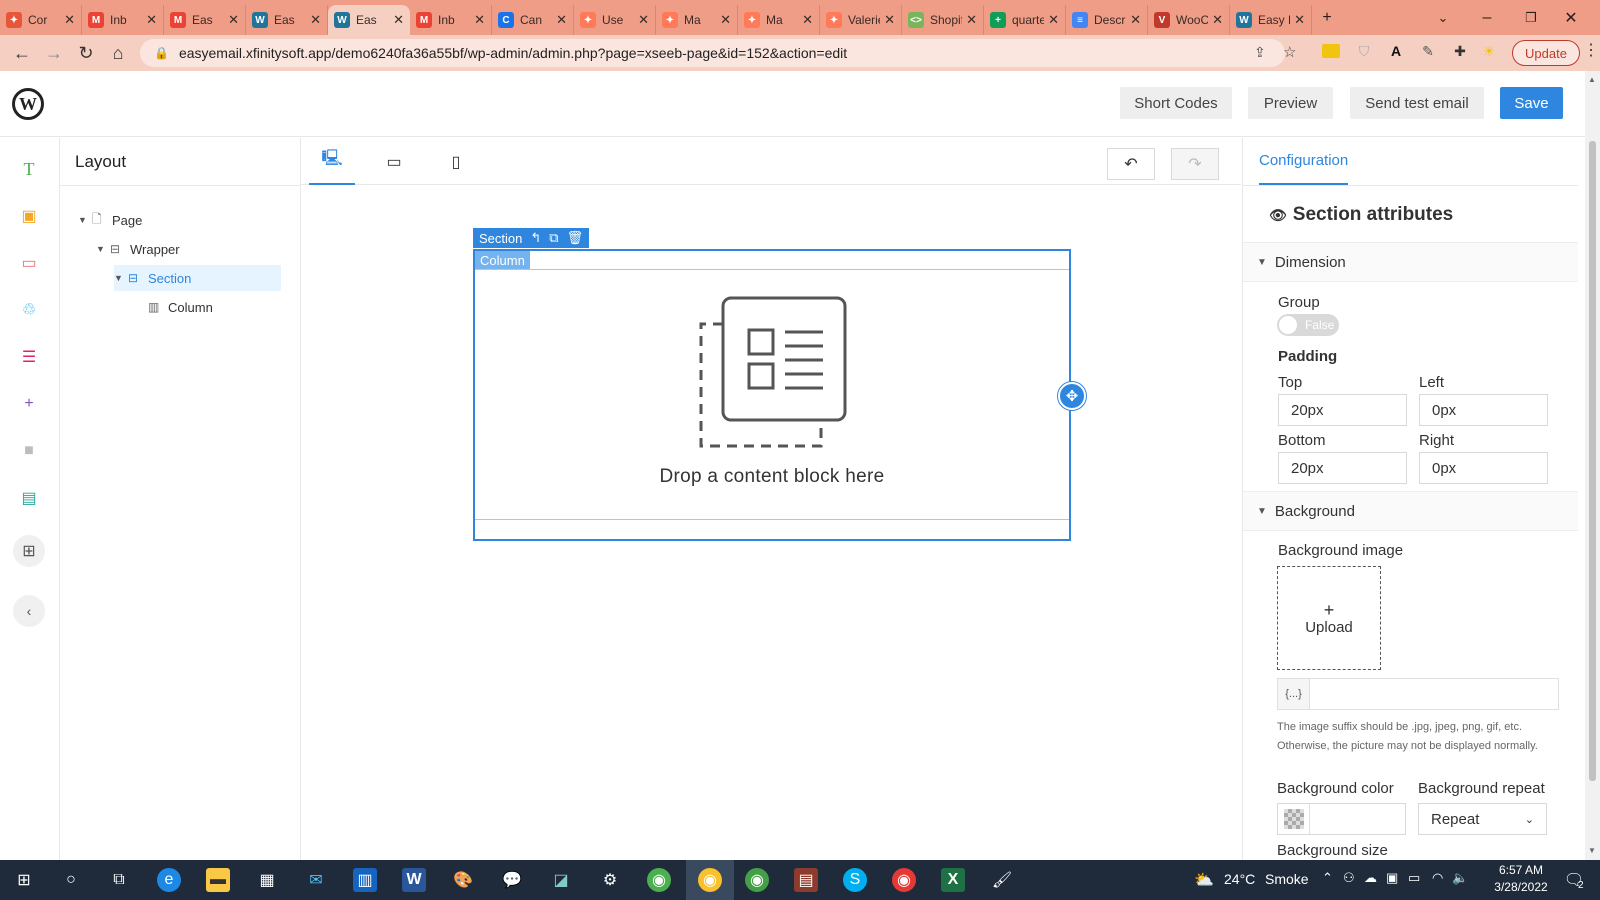 The height and width of the screenshot is (900, 1600). What do you see at coordinates (806, 880) in the screenshot?
I see `winrar-icon: ▤` at bounding box center [806, 880].